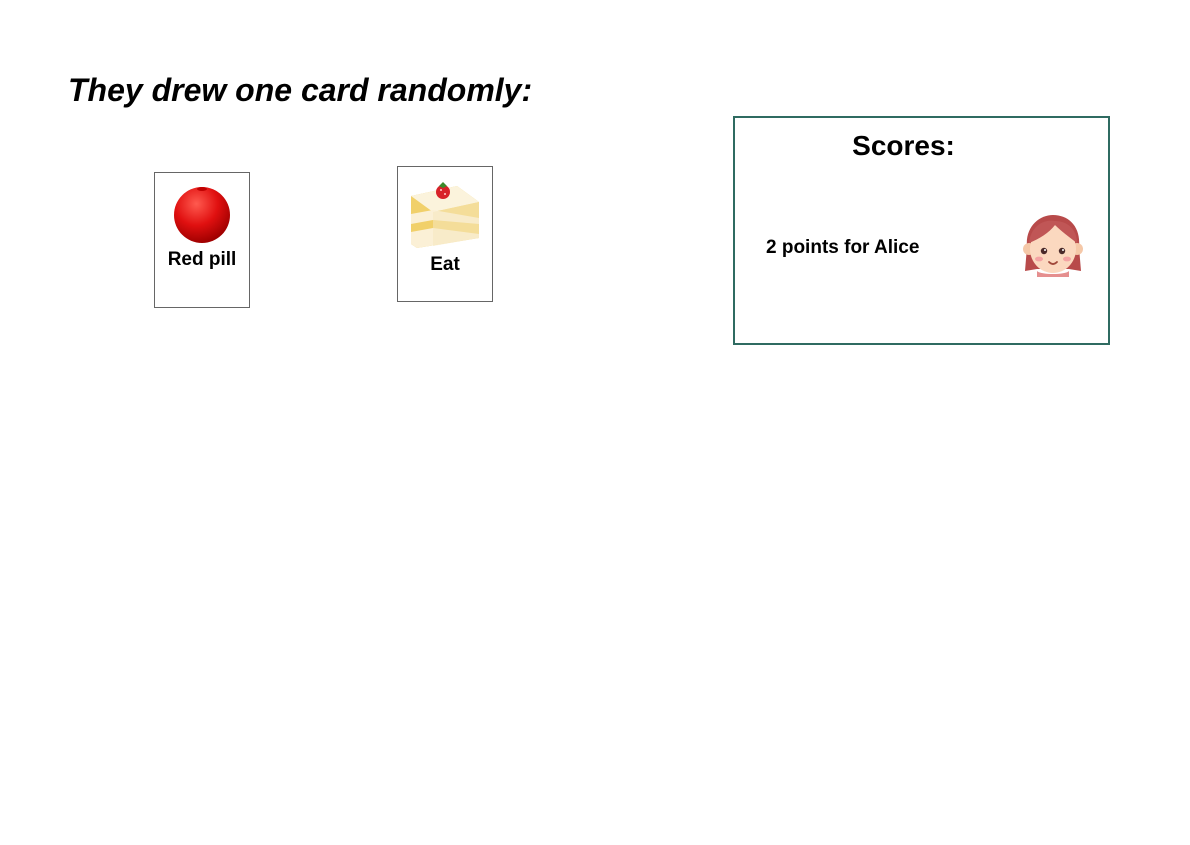 Image resolution: width=1190 pixels, height=845 pixels. I want to click on scores-title: Scores:, so click(903, 145).